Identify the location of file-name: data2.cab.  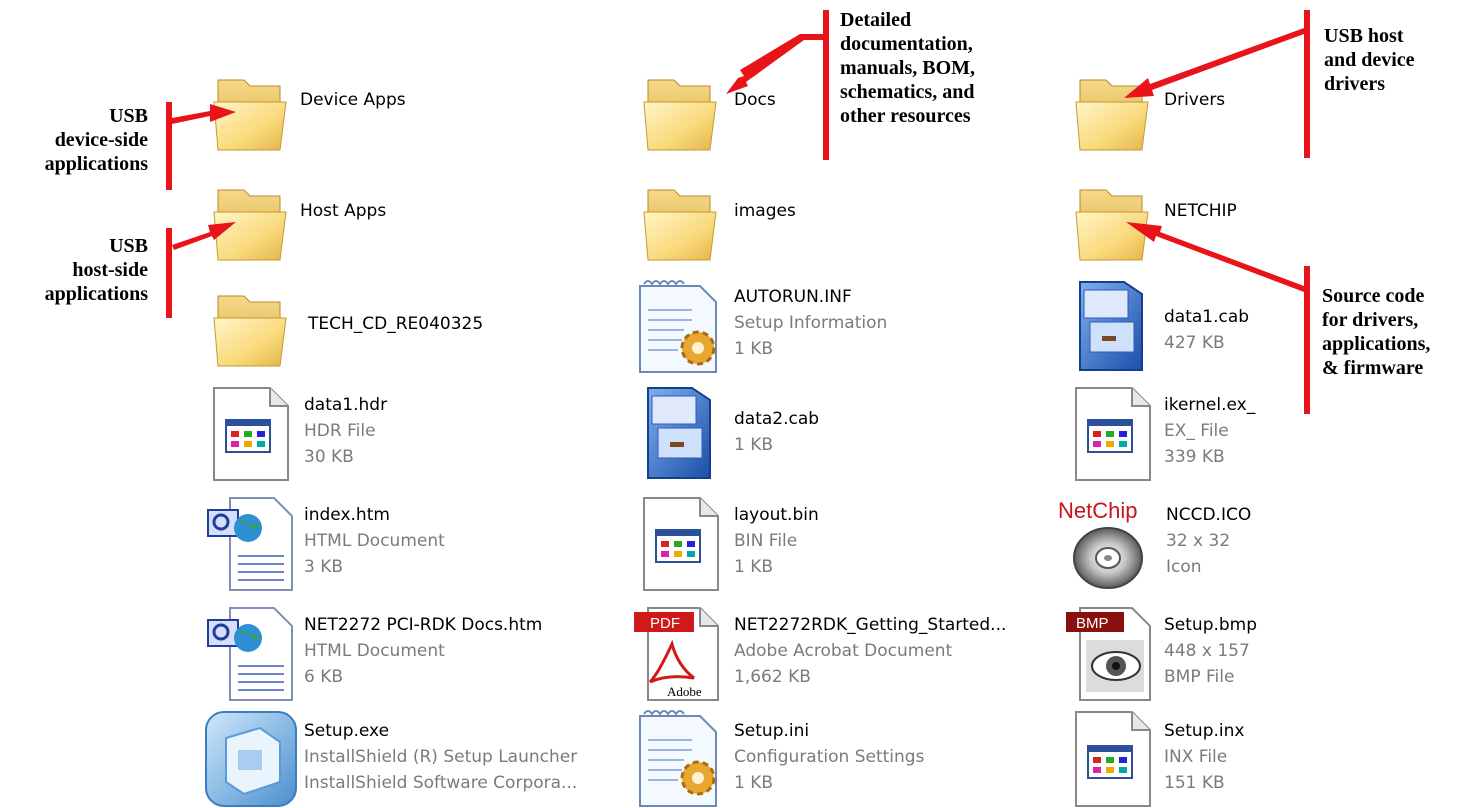
(777, 419).